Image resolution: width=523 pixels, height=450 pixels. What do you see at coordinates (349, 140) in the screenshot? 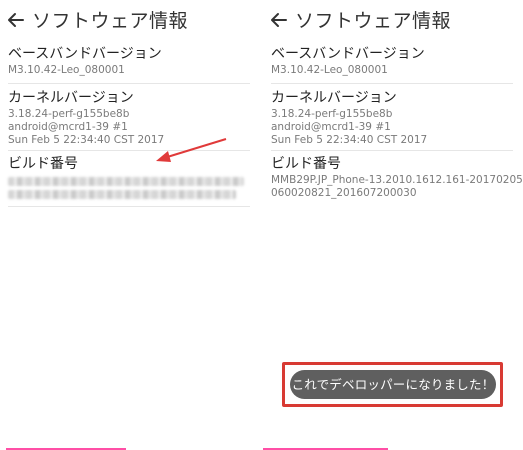
I see `kernel-line-3: Sun Feb 5 22:34:40 CST 2017` at bounding box center [349, 140].